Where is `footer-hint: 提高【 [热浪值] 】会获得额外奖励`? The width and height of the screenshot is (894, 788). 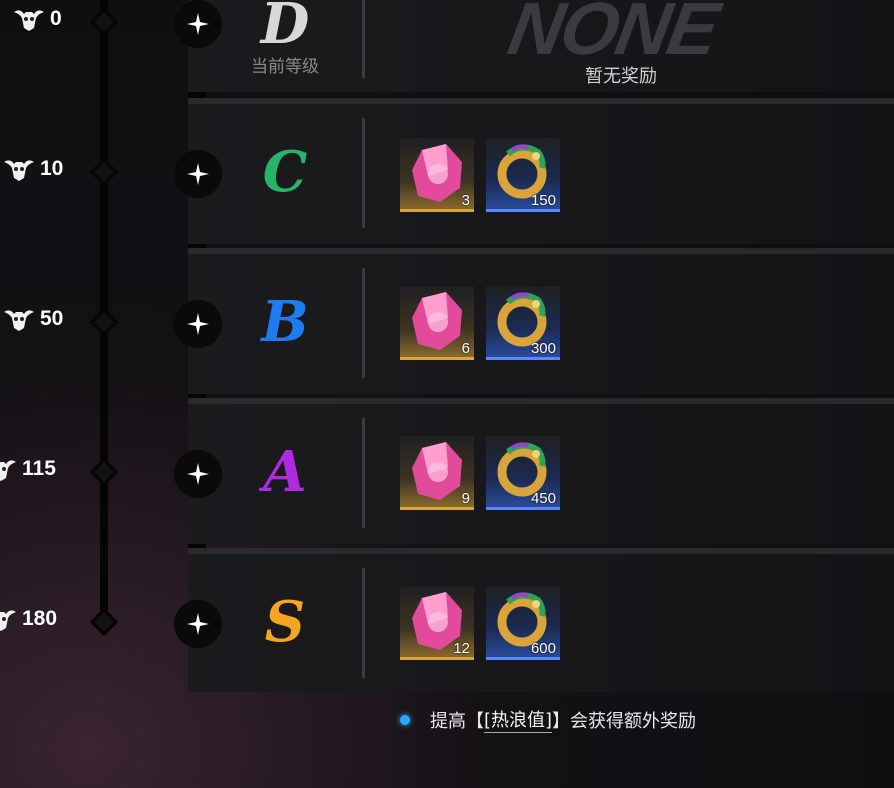
footer-hint: 提高【 [热浪值] 】会获得额外奖励 is located at coordinates (548, 719).